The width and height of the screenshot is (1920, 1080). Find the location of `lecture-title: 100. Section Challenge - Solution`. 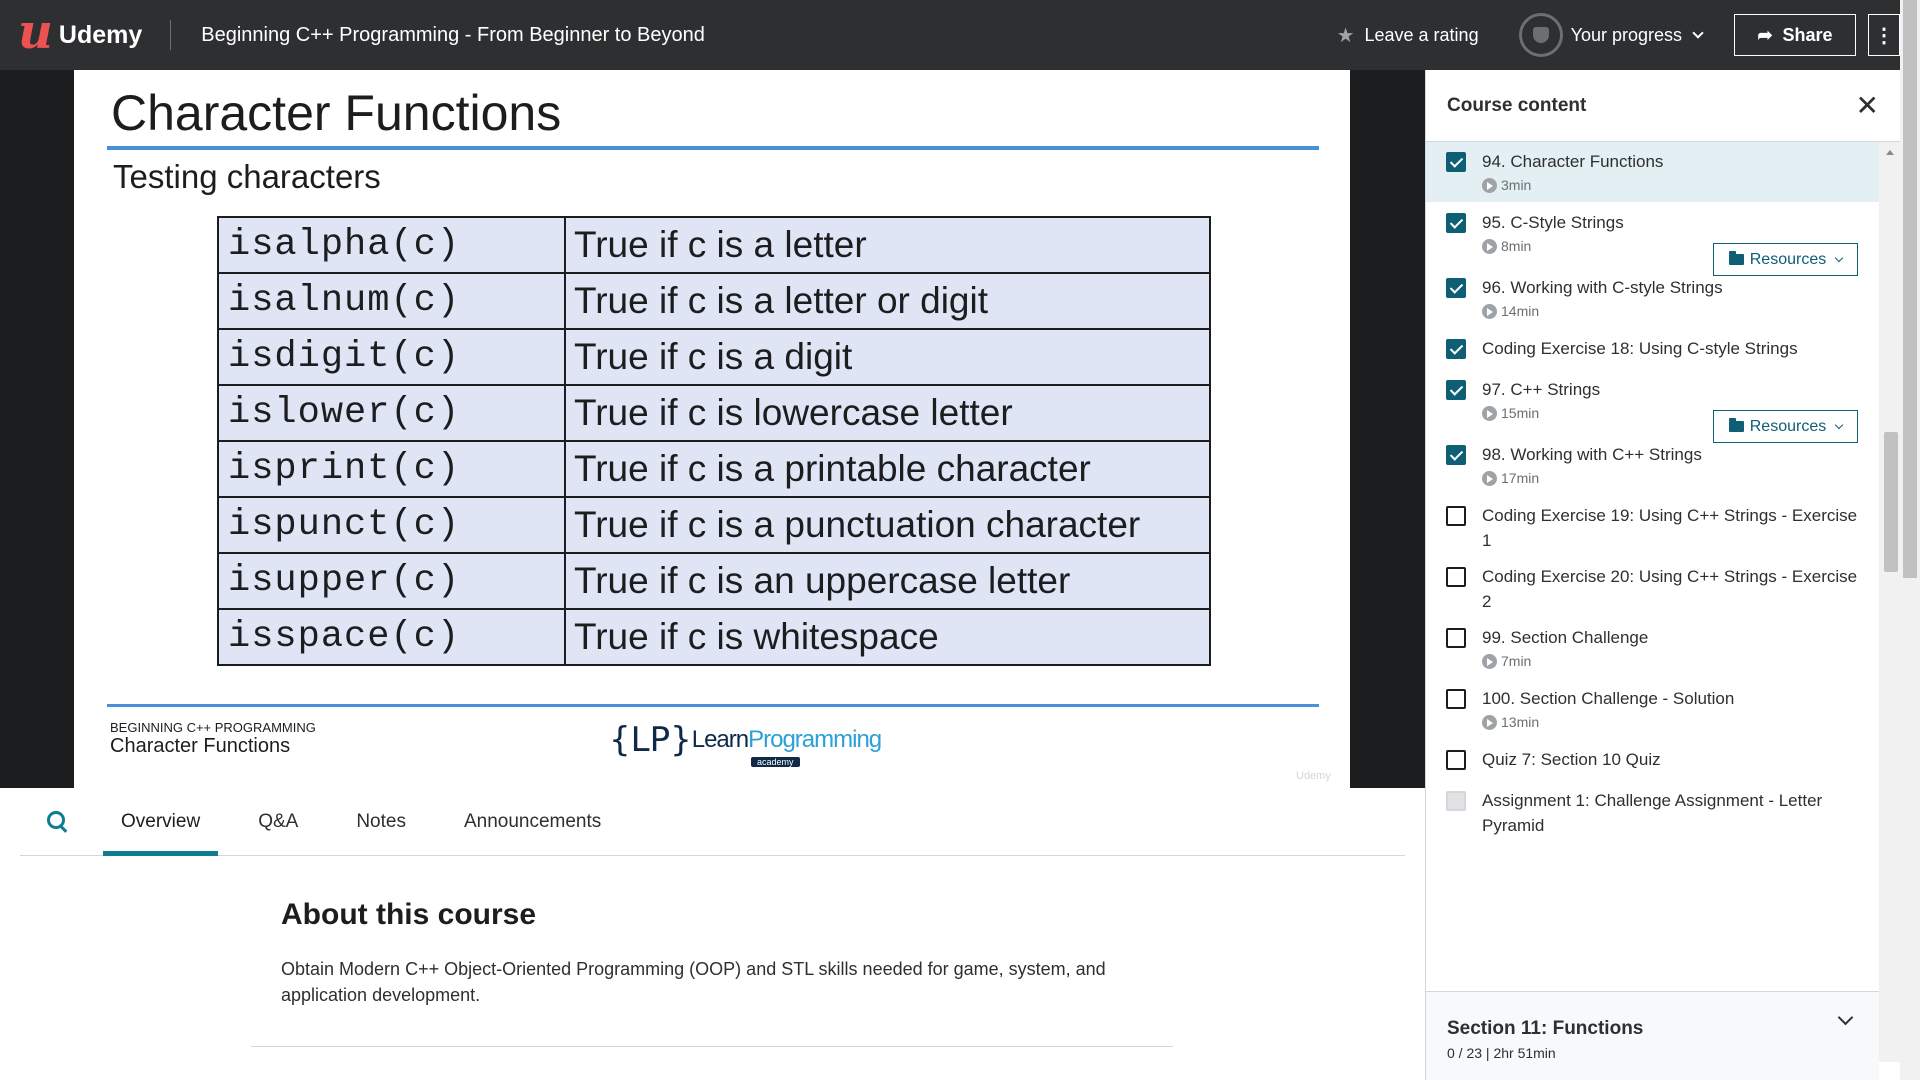

lecture-title: 100. Section Challenge - Solution is located at coordinates (1608, 698).